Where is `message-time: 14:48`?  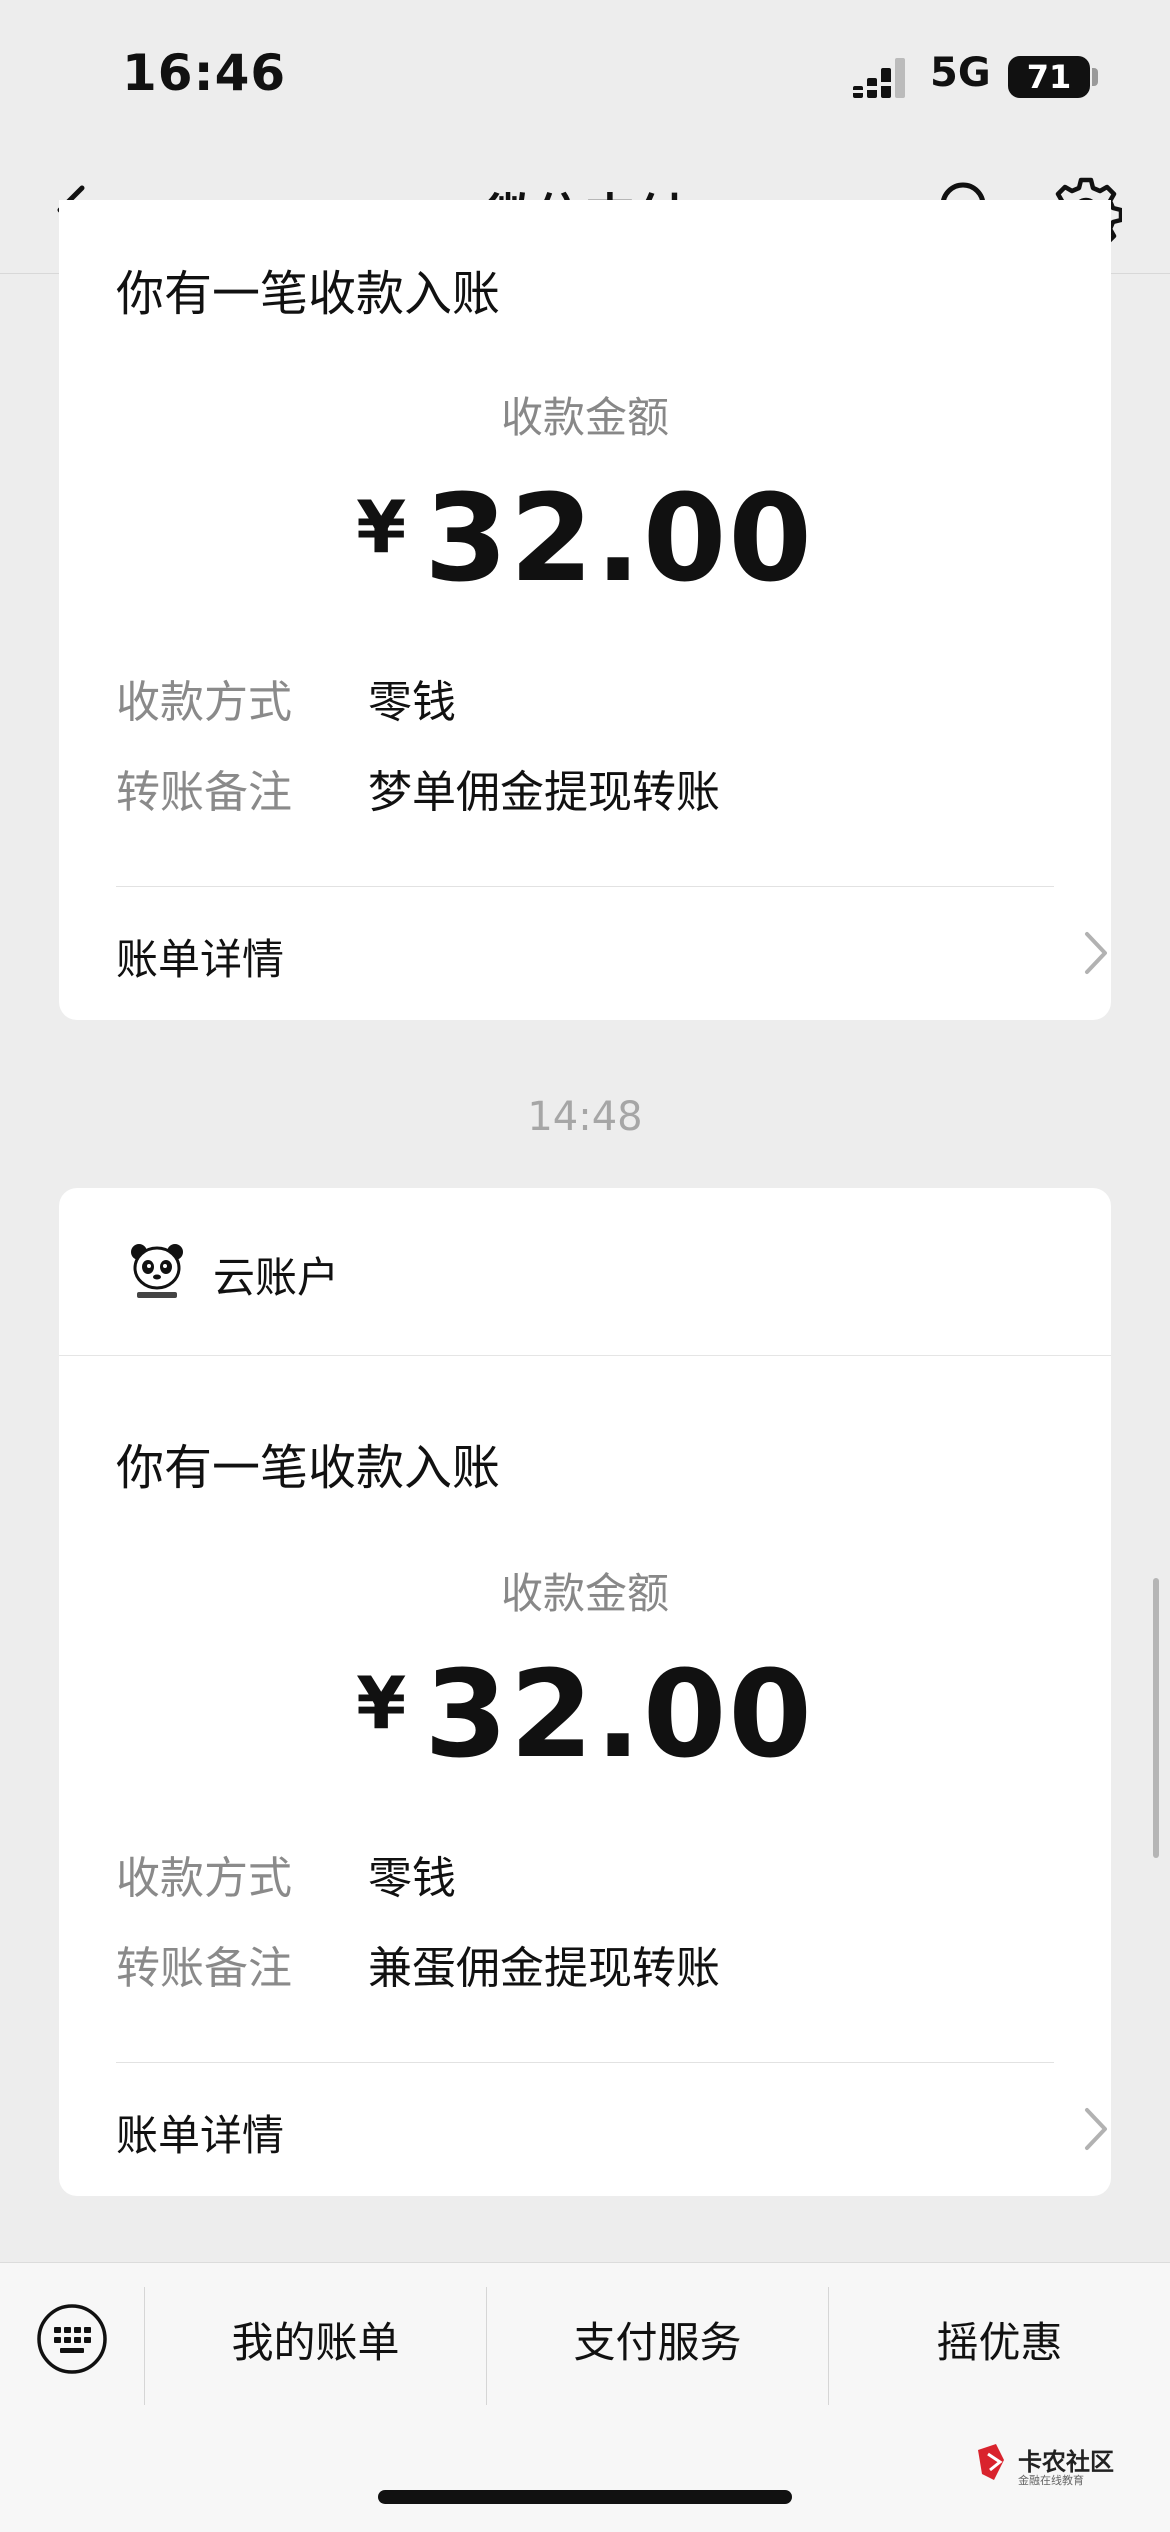 message-time: 14:48 is located at coordinates (585, 1117).